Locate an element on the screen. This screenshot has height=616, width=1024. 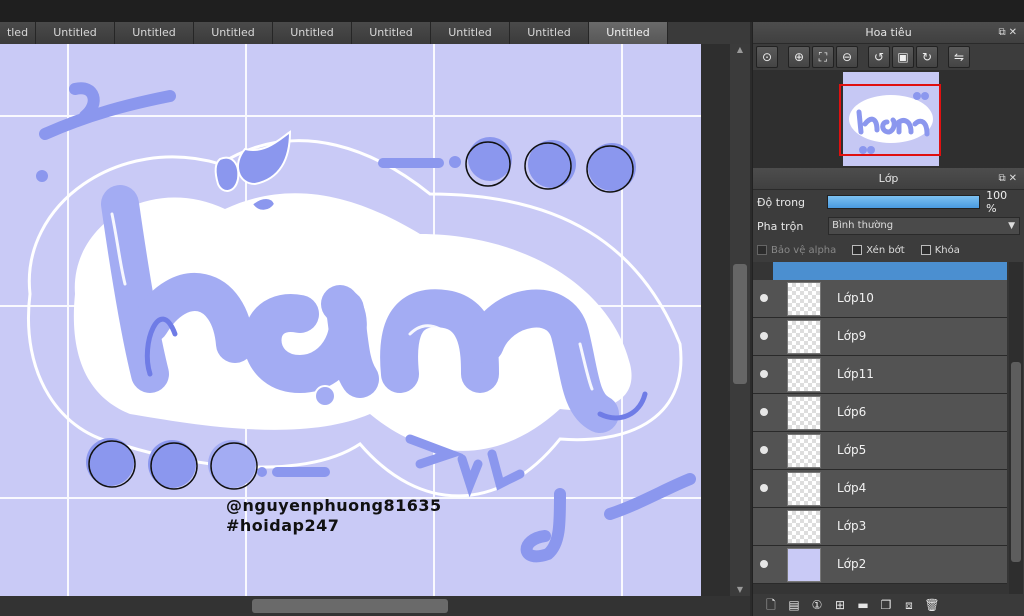
layer-list-scrollbar is located at coordinates (1016, 428).